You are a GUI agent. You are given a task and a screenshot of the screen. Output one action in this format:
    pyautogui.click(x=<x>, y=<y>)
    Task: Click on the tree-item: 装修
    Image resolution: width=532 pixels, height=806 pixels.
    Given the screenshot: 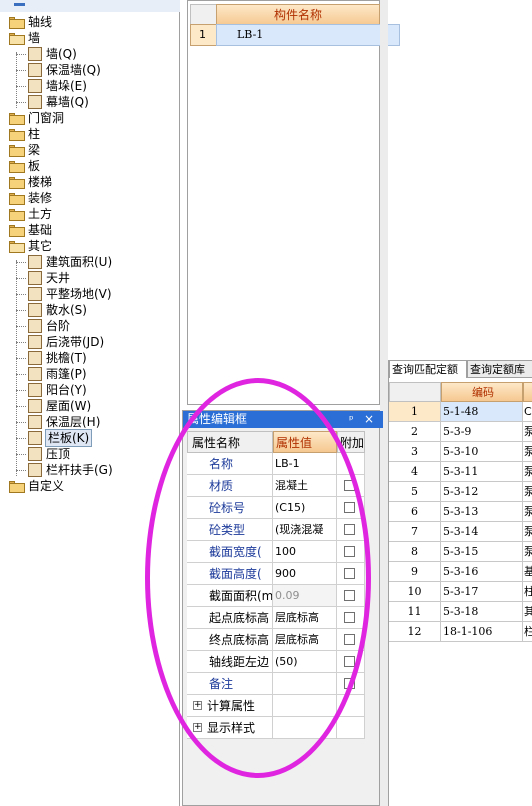 What is the action you would take?
    pyautogui.click(x=90, y=198)
    